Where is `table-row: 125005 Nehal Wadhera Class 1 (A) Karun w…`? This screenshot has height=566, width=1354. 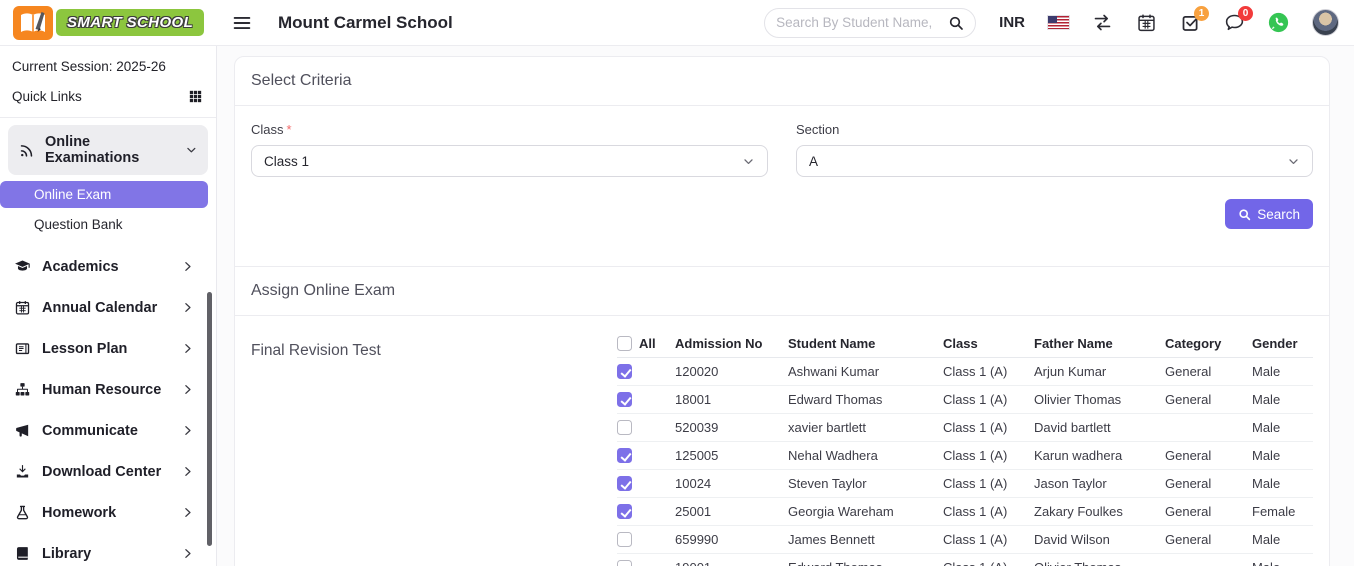 table-row: 125005 Nehal Wadhera Class 1 (A) Karun w… is located at coordinates (965, 456).